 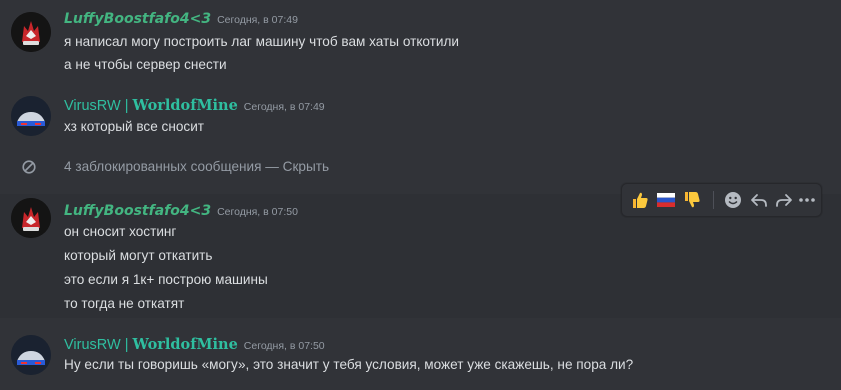 I want to click on add-reaction-button, so click(x=733, y=200).